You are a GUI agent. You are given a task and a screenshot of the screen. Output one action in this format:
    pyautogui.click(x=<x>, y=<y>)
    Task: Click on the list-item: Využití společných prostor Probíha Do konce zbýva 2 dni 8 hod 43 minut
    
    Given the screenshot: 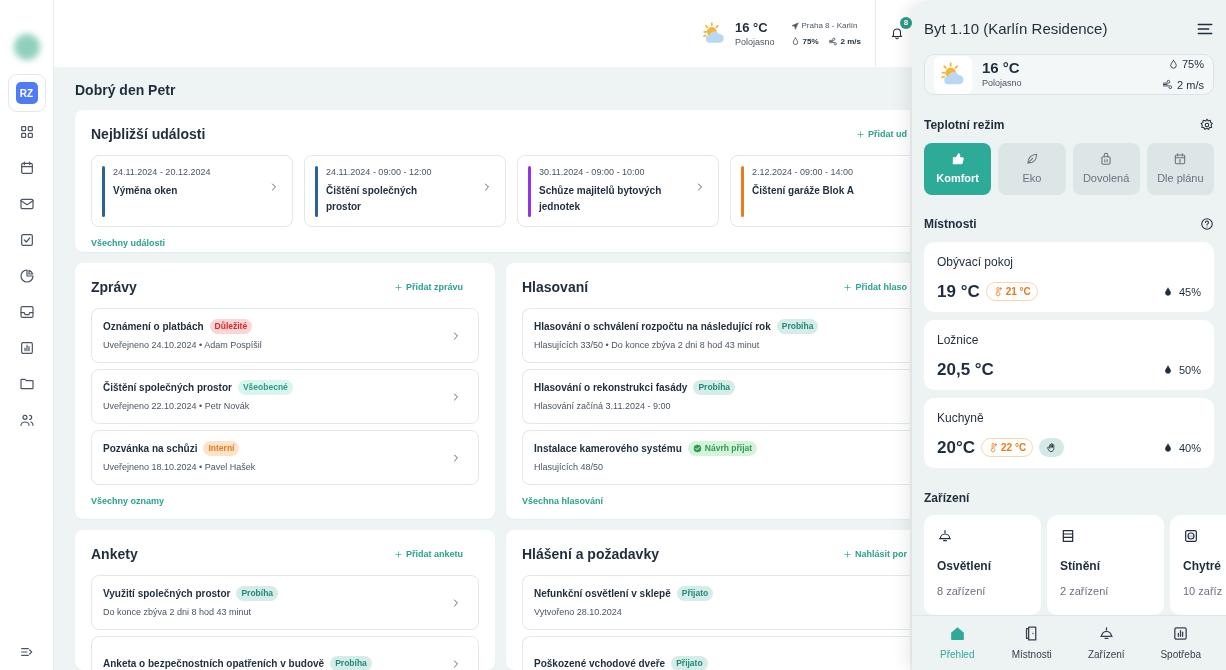 What is the action you would take?
    pyautogui.click(x=285, y=602)
    